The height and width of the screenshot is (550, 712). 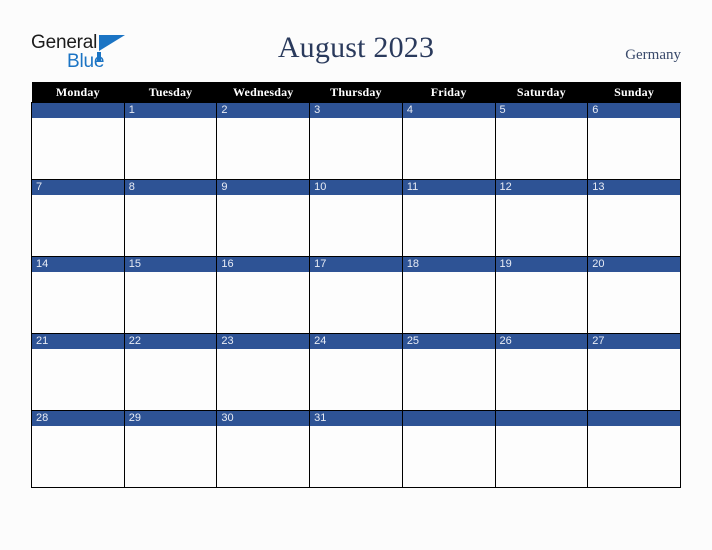 I want to click on calendar-day-cell: 29, so click(x=170, y=449).